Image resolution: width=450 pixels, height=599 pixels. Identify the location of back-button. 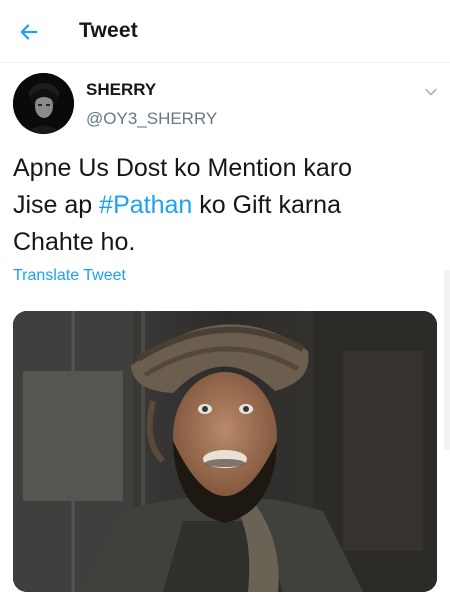
(29, 32).